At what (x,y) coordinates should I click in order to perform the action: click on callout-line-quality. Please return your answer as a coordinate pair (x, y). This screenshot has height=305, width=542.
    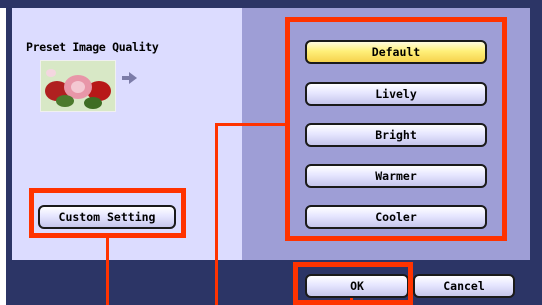
    Looking at the image, I should click on (216, 214).